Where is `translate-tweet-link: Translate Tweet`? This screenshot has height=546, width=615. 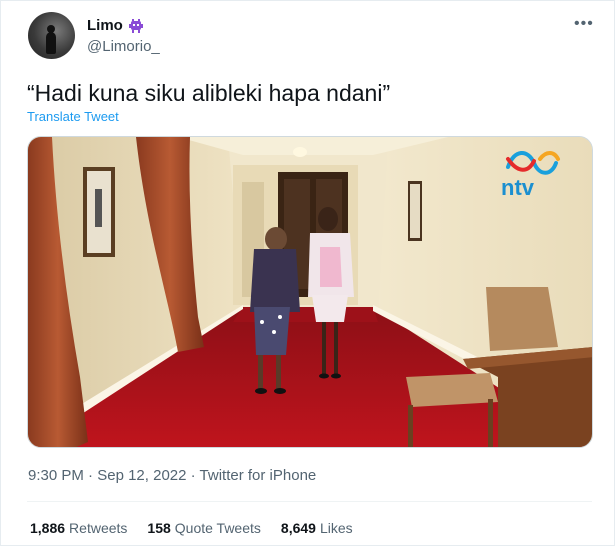 translate-tweet-link: Translate Tweet is located at coordinates (73, 116).